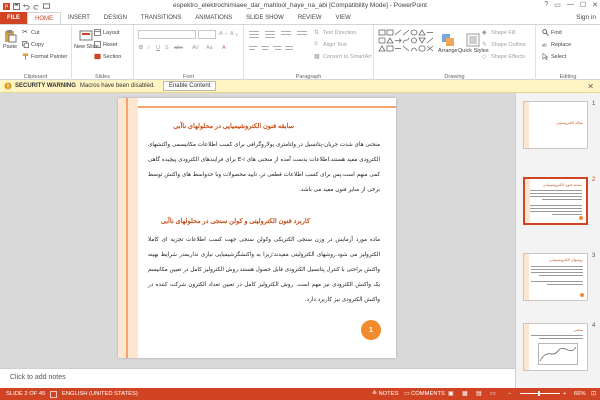  What do you see at coordinates (450, 394) in the screenshot?
I see `normal-view-icon: ▣` at bounding box center [450, 394].